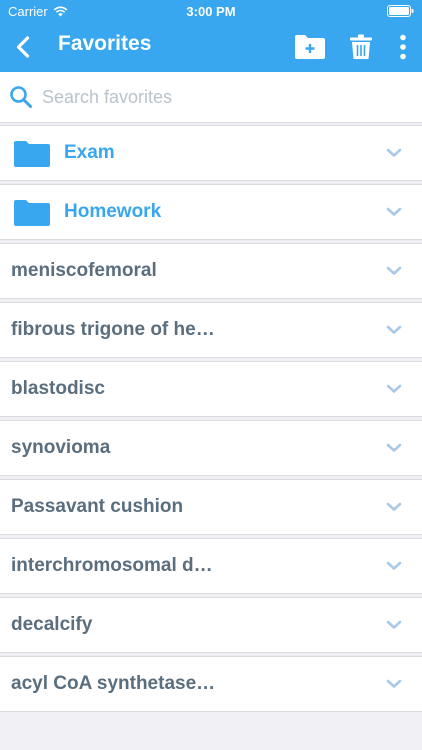  Describe the element at coordinates (84, 270) in the screenshot. I see `item-label: meniscofemoral` at that location.